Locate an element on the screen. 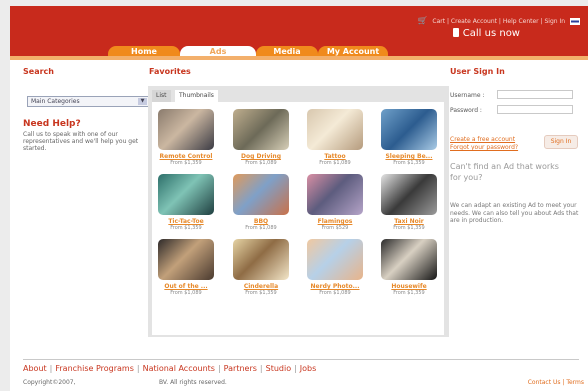 The width and height of the screenshot is (588, 391). call-us: Call us now is located at coordinates (486, 33).